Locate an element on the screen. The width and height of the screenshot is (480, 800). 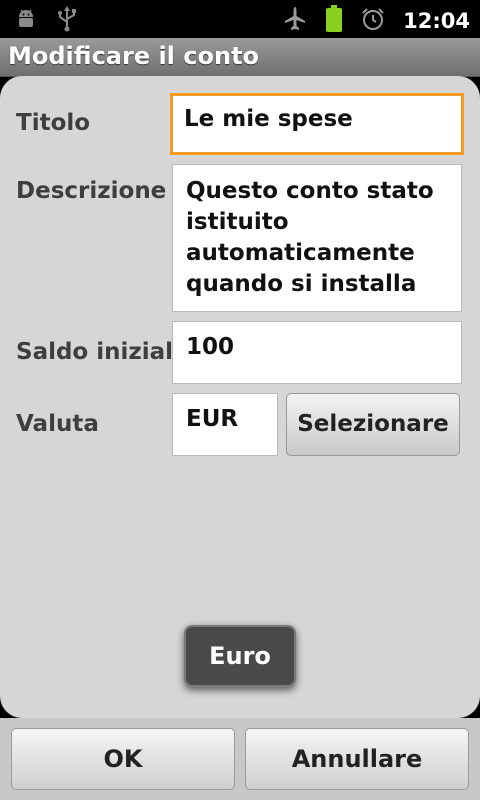
initial-balance-input: 100 is located at coordinates (317, 352).